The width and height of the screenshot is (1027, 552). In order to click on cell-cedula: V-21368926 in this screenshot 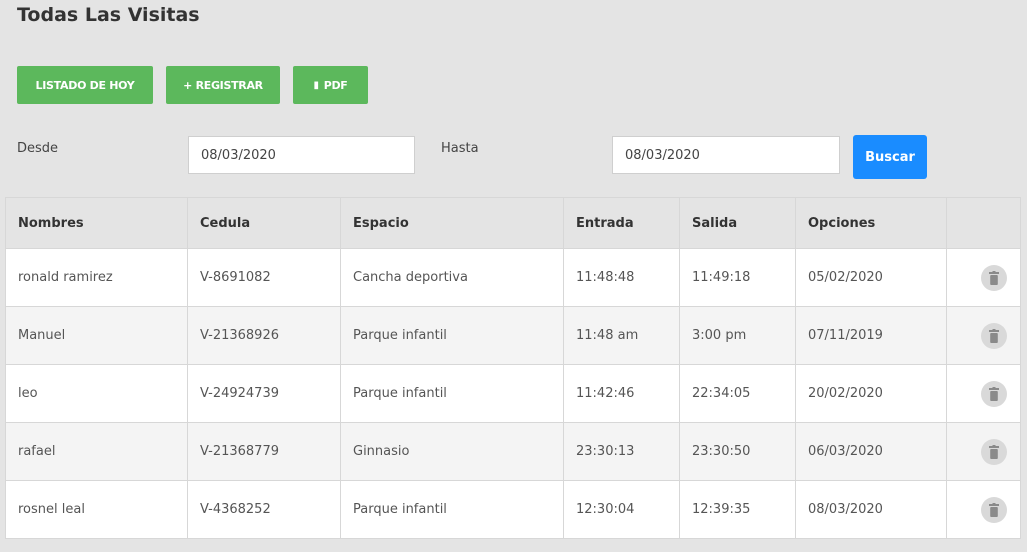, I will do `click(264, 335)`.